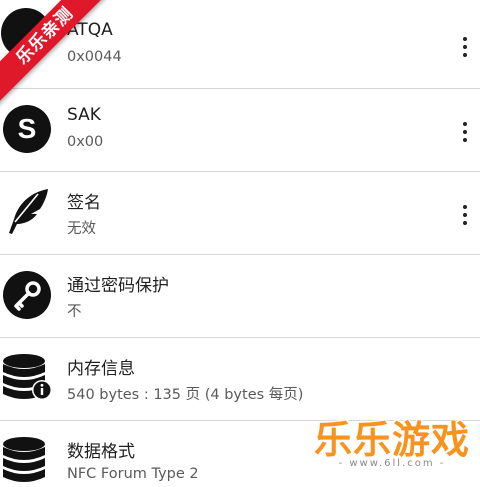  What do you see at coordinates (27, 295) in the screenshot?
I see `key-icon` at bounding box center [27, 295].